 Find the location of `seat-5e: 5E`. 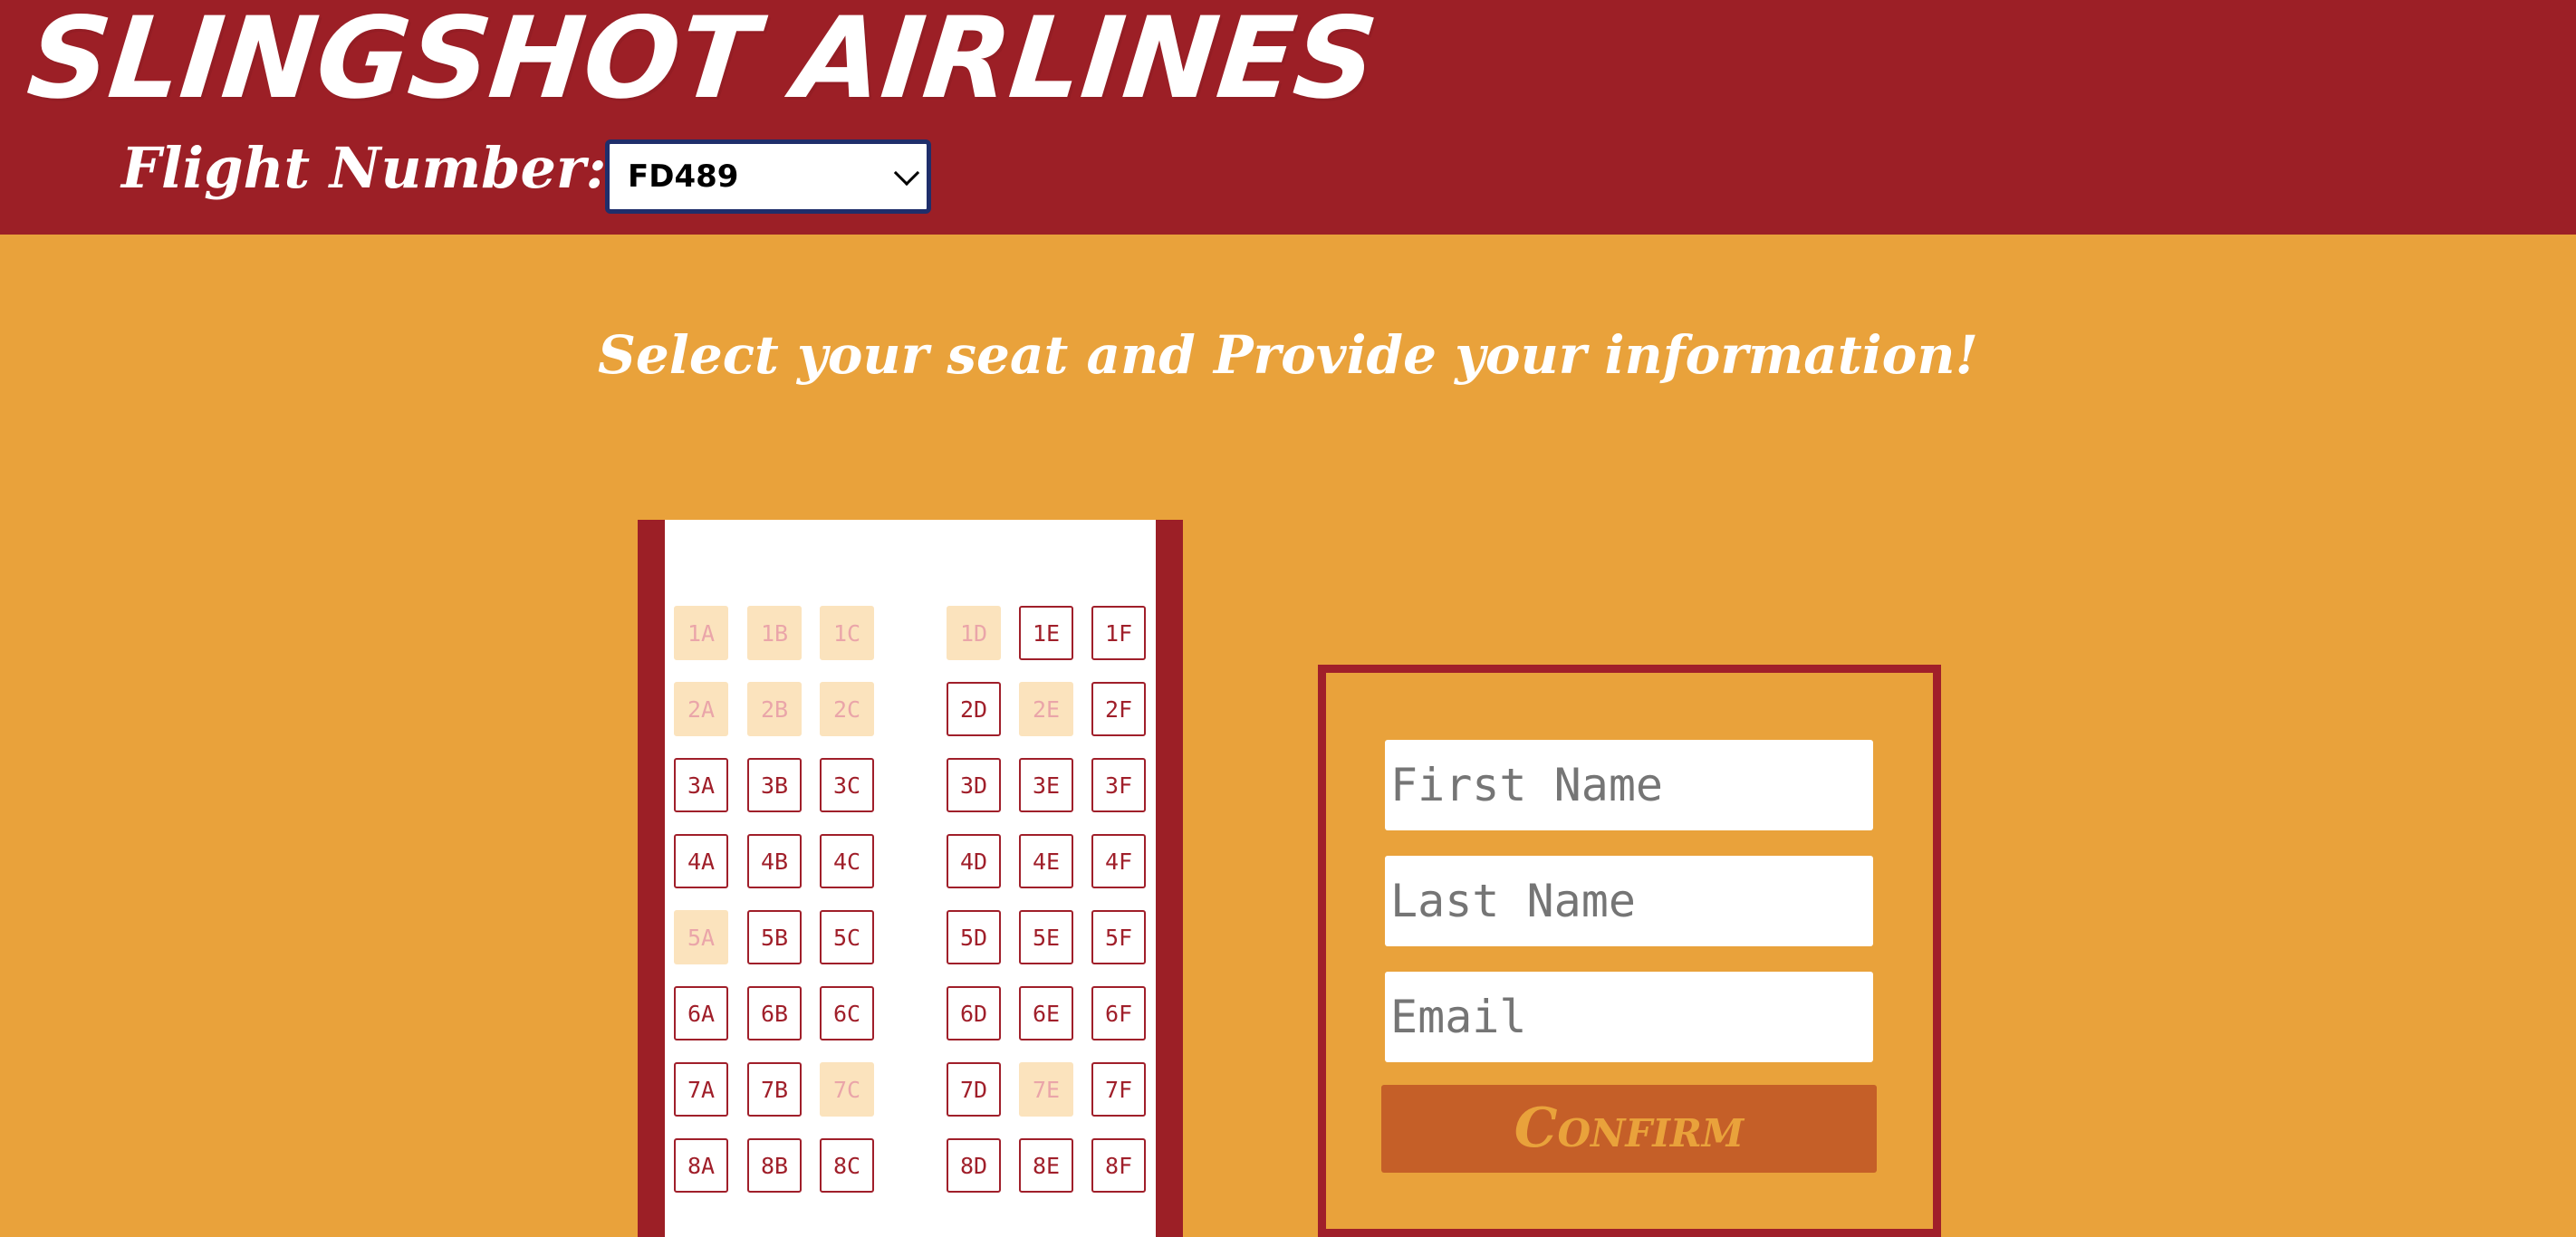

seat-5e: 5E is located at coordinates (1046, 937).